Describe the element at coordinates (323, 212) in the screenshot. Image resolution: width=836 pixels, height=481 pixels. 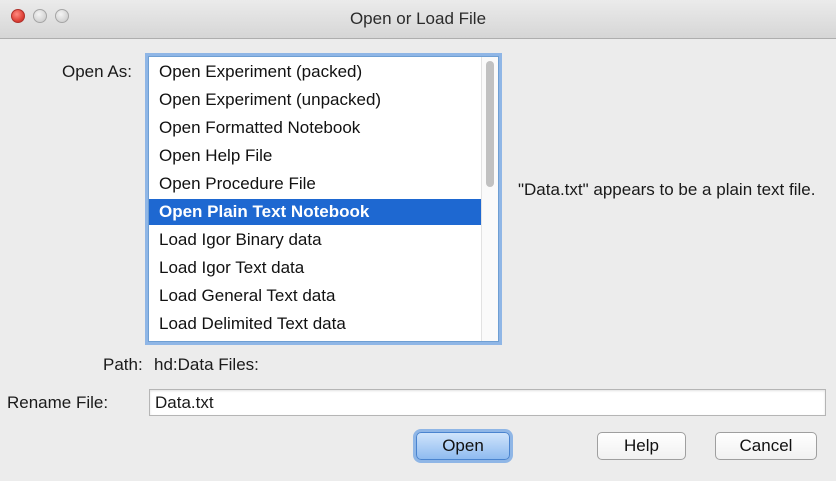
I see `open-as-item: Open Plain Text Notebook` at that location.